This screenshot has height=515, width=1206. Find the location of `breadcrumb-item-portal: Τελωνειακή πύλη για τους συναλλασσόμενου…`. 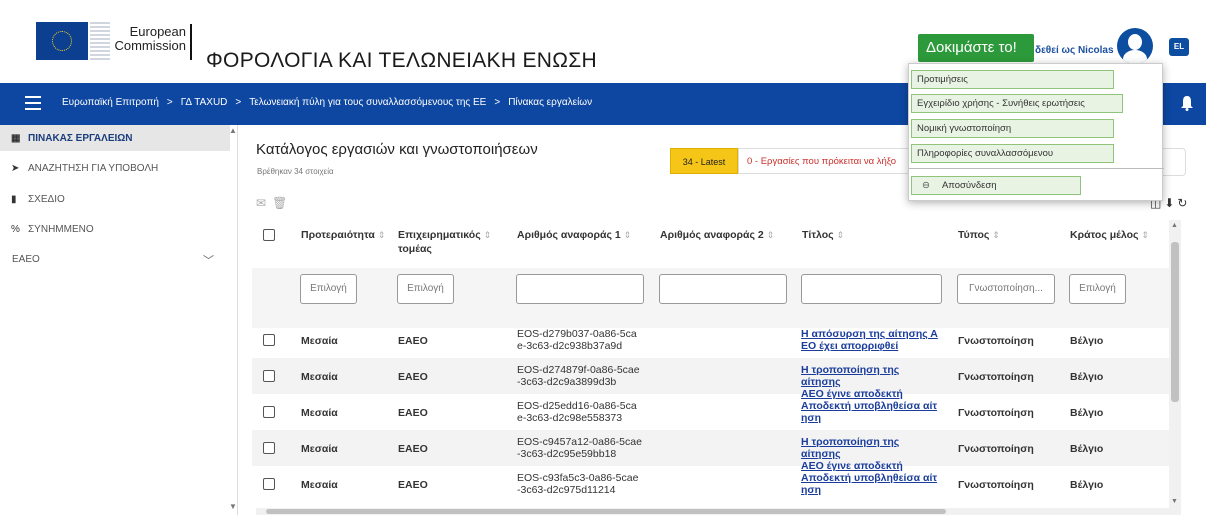

breadcrumb-item-portal: Τελωνειακή πύλη για τους συναλλασσόμενου… is located at coordinates (367, 102).